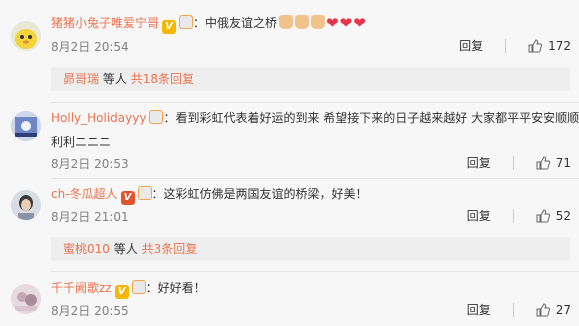  What do you see at coordinates (162, 79) in the screenshot?
I see `more-replies-link: 共18条回复` at bounding box center [162, 79].